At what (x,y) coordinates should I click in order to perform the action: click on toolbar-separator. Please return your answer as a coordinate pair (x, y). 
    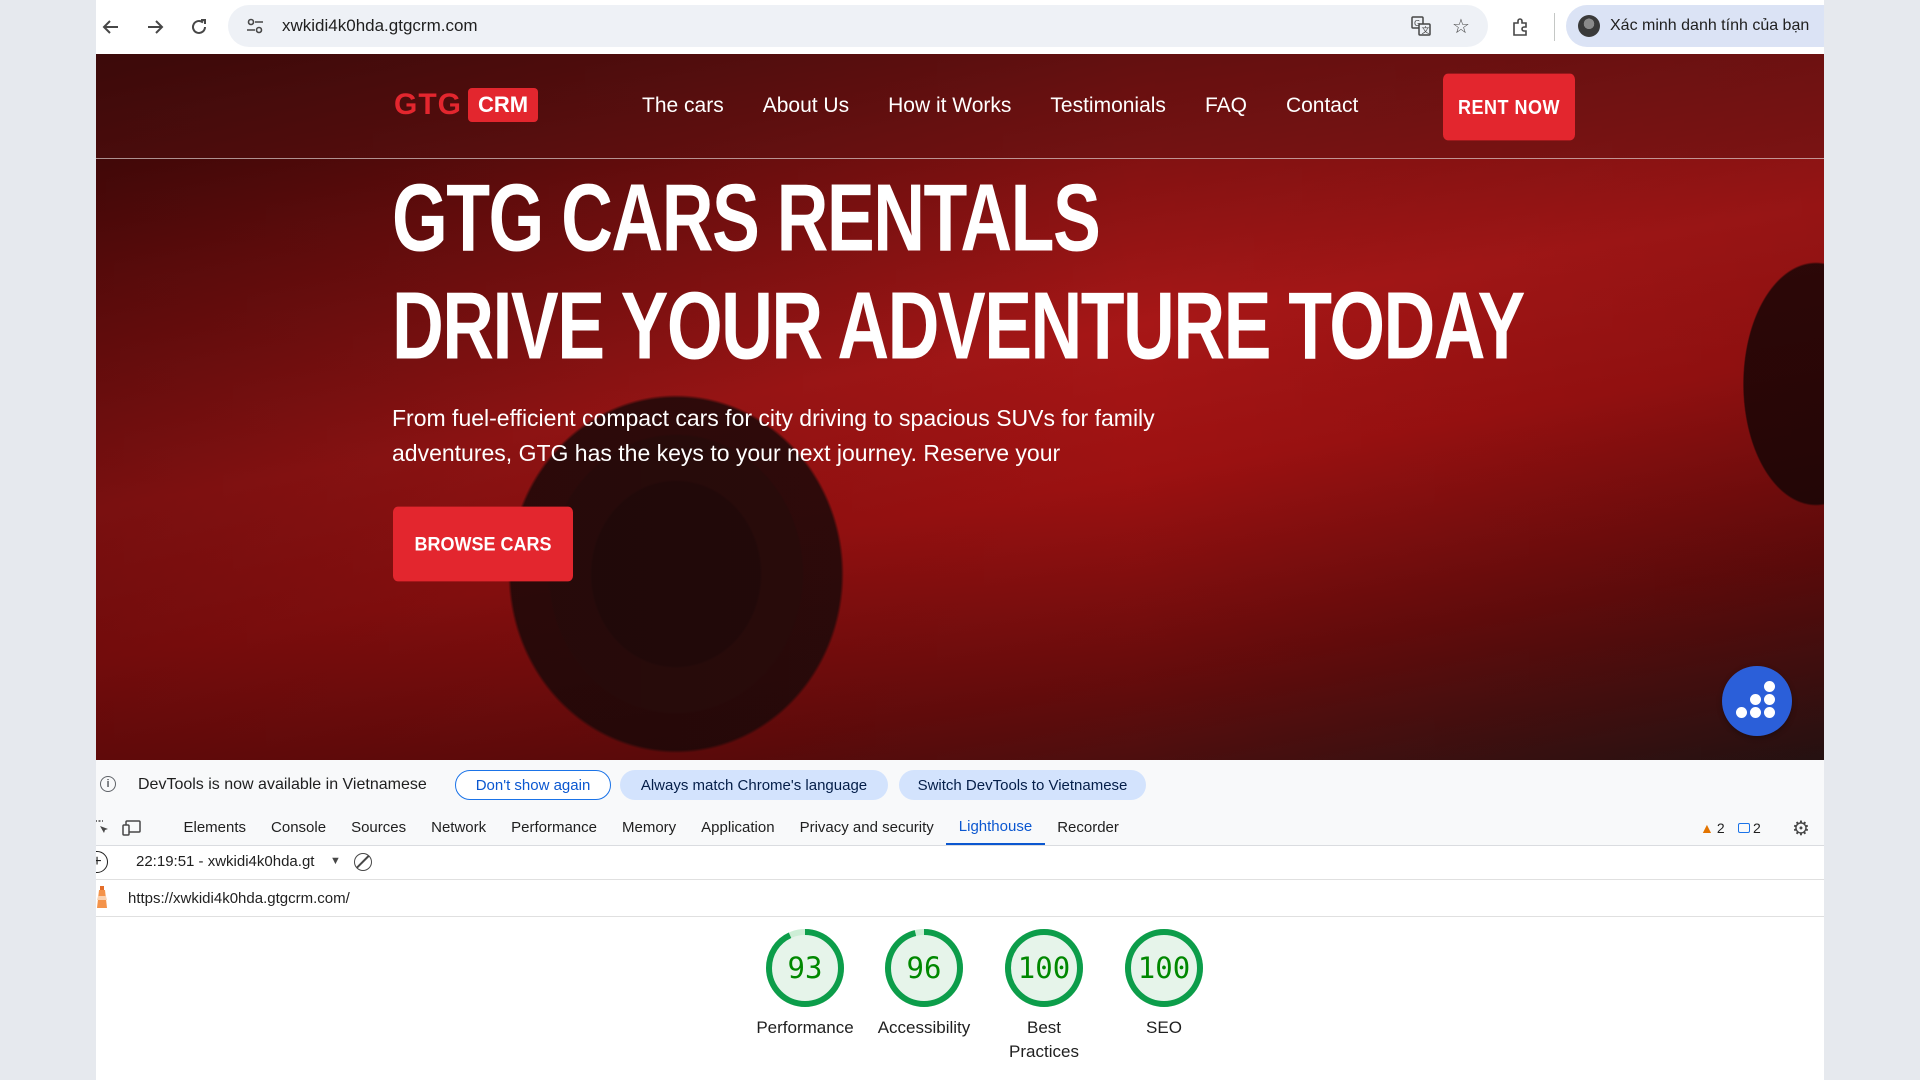
    Looking at the image, I should click on (1554, 27).